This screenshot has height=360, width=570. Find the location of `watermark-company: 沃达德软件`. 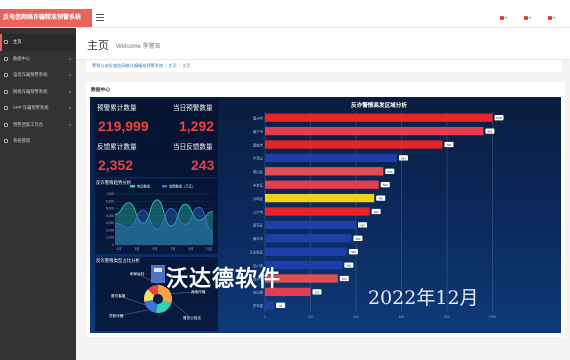

watermark-company: 沃达德软件 is located at coordinates (224, 278).